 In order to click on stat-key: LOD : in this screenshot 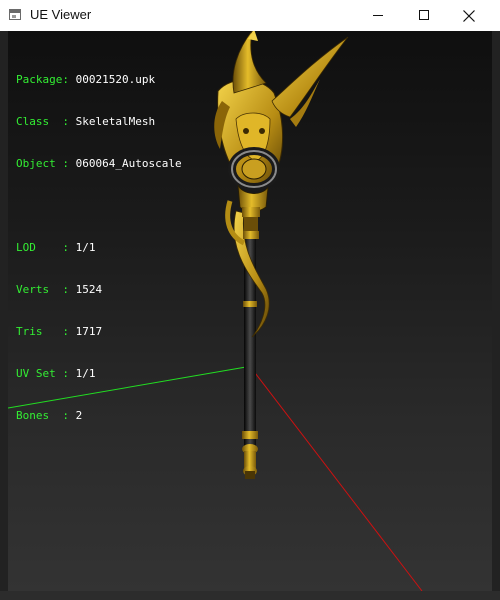, I will do `click(42, 247)`.